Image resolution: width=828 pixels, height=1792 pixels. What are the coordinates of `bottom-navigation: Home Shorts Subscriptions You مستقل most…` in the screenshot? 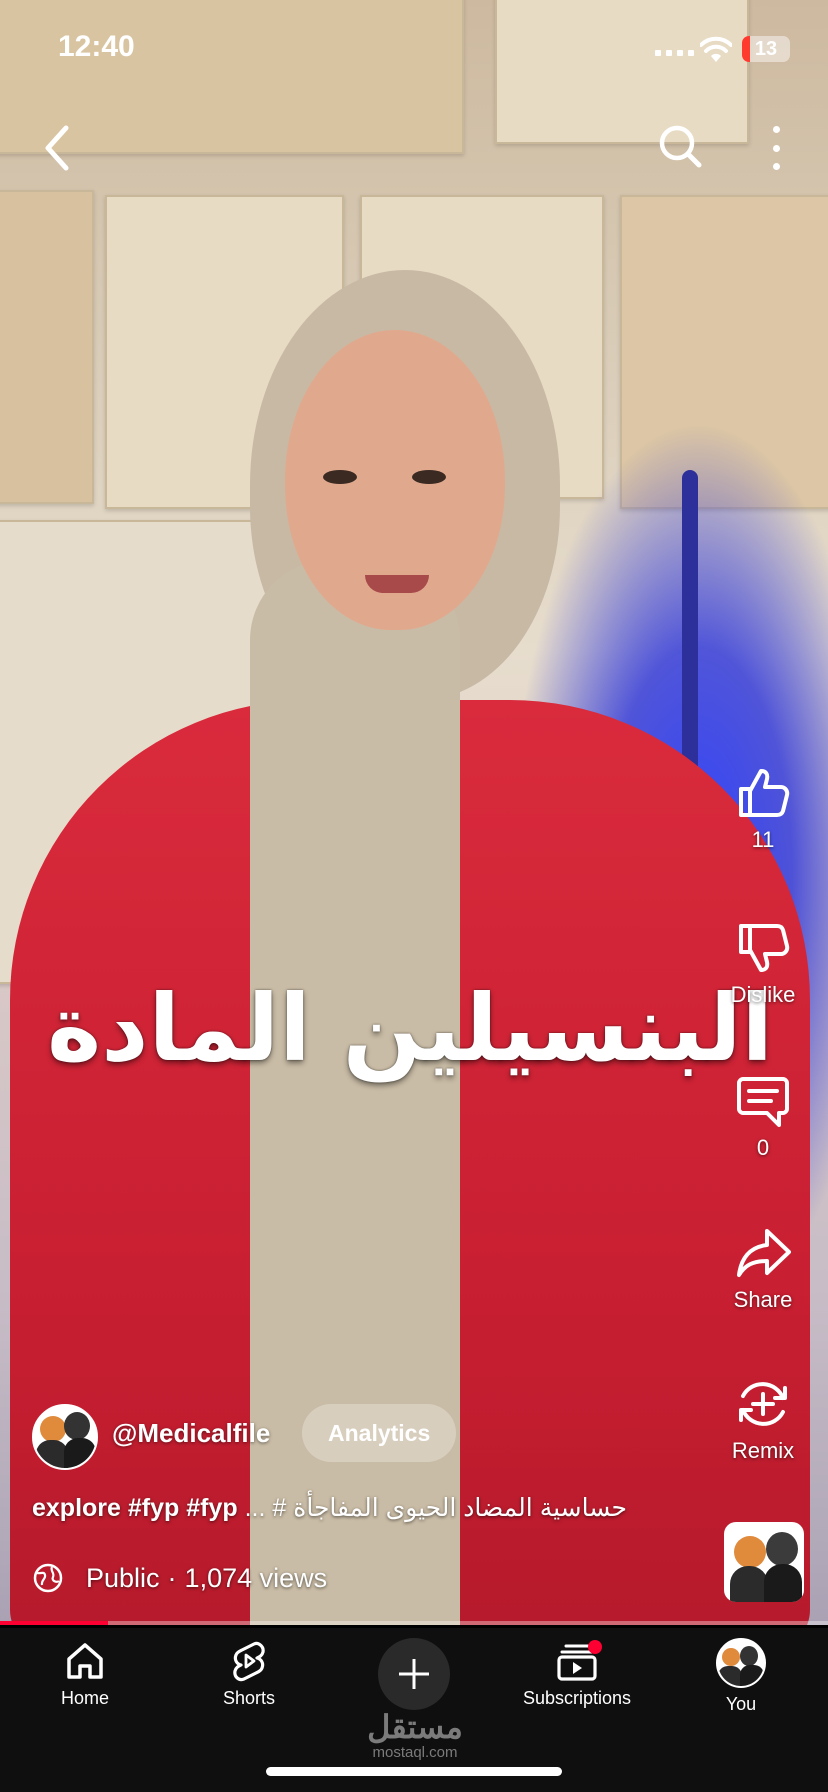 It's located at (414, 1710).